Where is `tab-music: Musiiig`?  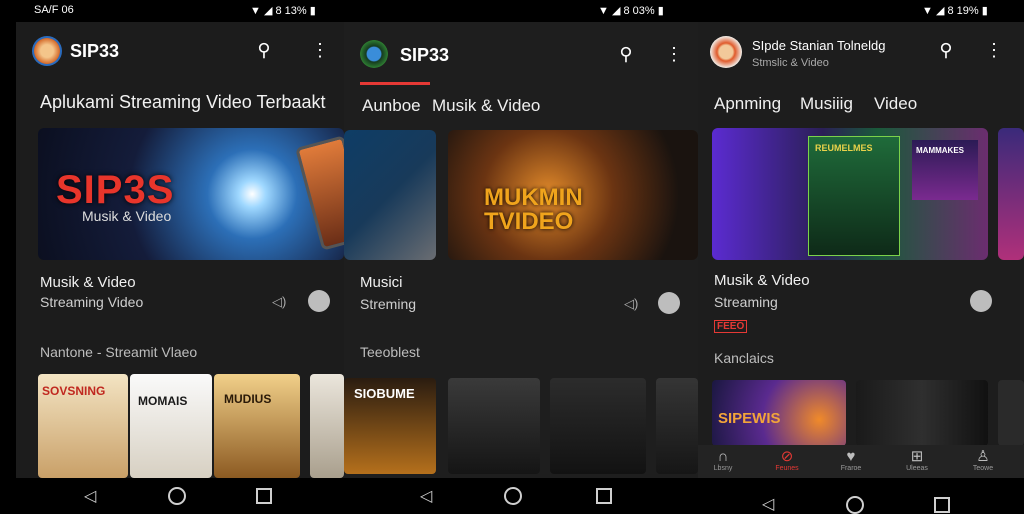
tab-music: Musiiig is located at coordinates (826, 104).